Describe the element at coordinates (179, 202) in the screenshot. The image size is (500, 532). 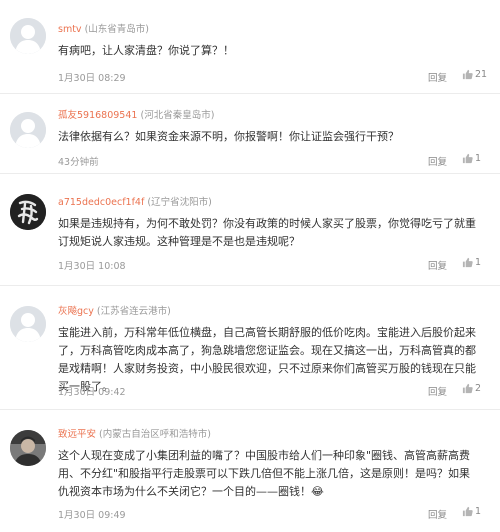
I see `user-location: (辽宁省沈阳市)` at that location.